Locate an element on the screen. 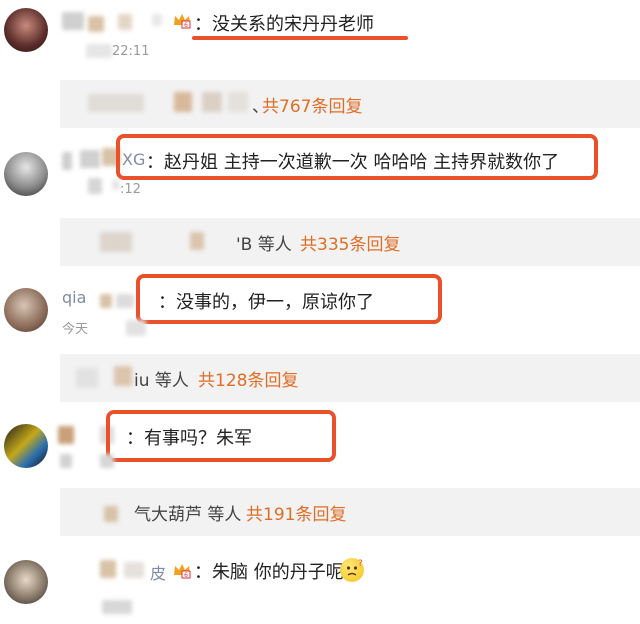 The width and height of the screenshot is (640, 624). comment-5: 皮 6 ：朱脑 你的丹子呢 ? is located at coordinates (320, 587).